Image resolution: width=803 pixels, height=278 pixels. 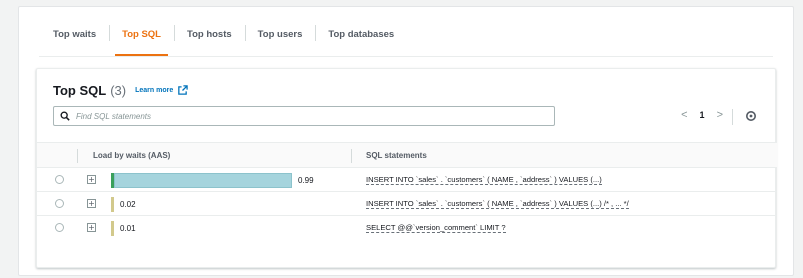 What do you see at coordinates (732, 117) in the screenshot?
I see `pager-divider` at bounding box center [732, 117].